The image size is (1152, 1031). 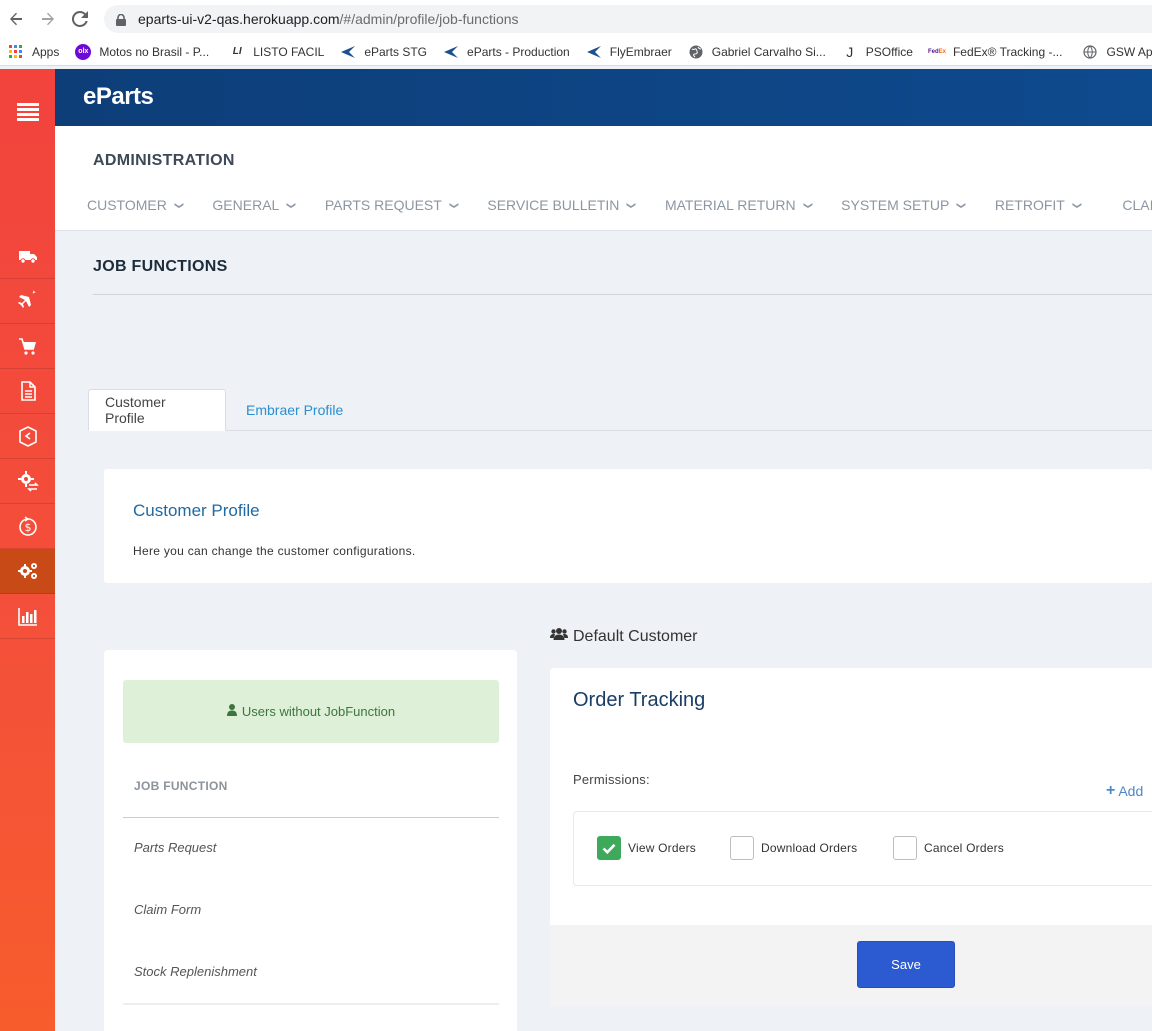 I want to click on menu-label: RETROFIT, so click(x=1029, y=205).